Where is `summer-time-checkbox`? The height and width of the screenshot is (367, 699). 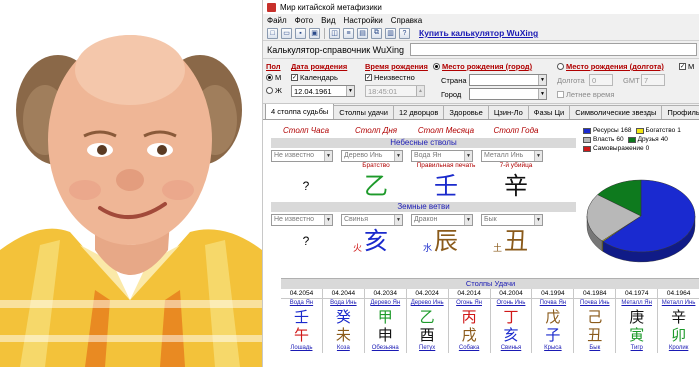
summer-time-checkbox is located at coordinates (560, 94).